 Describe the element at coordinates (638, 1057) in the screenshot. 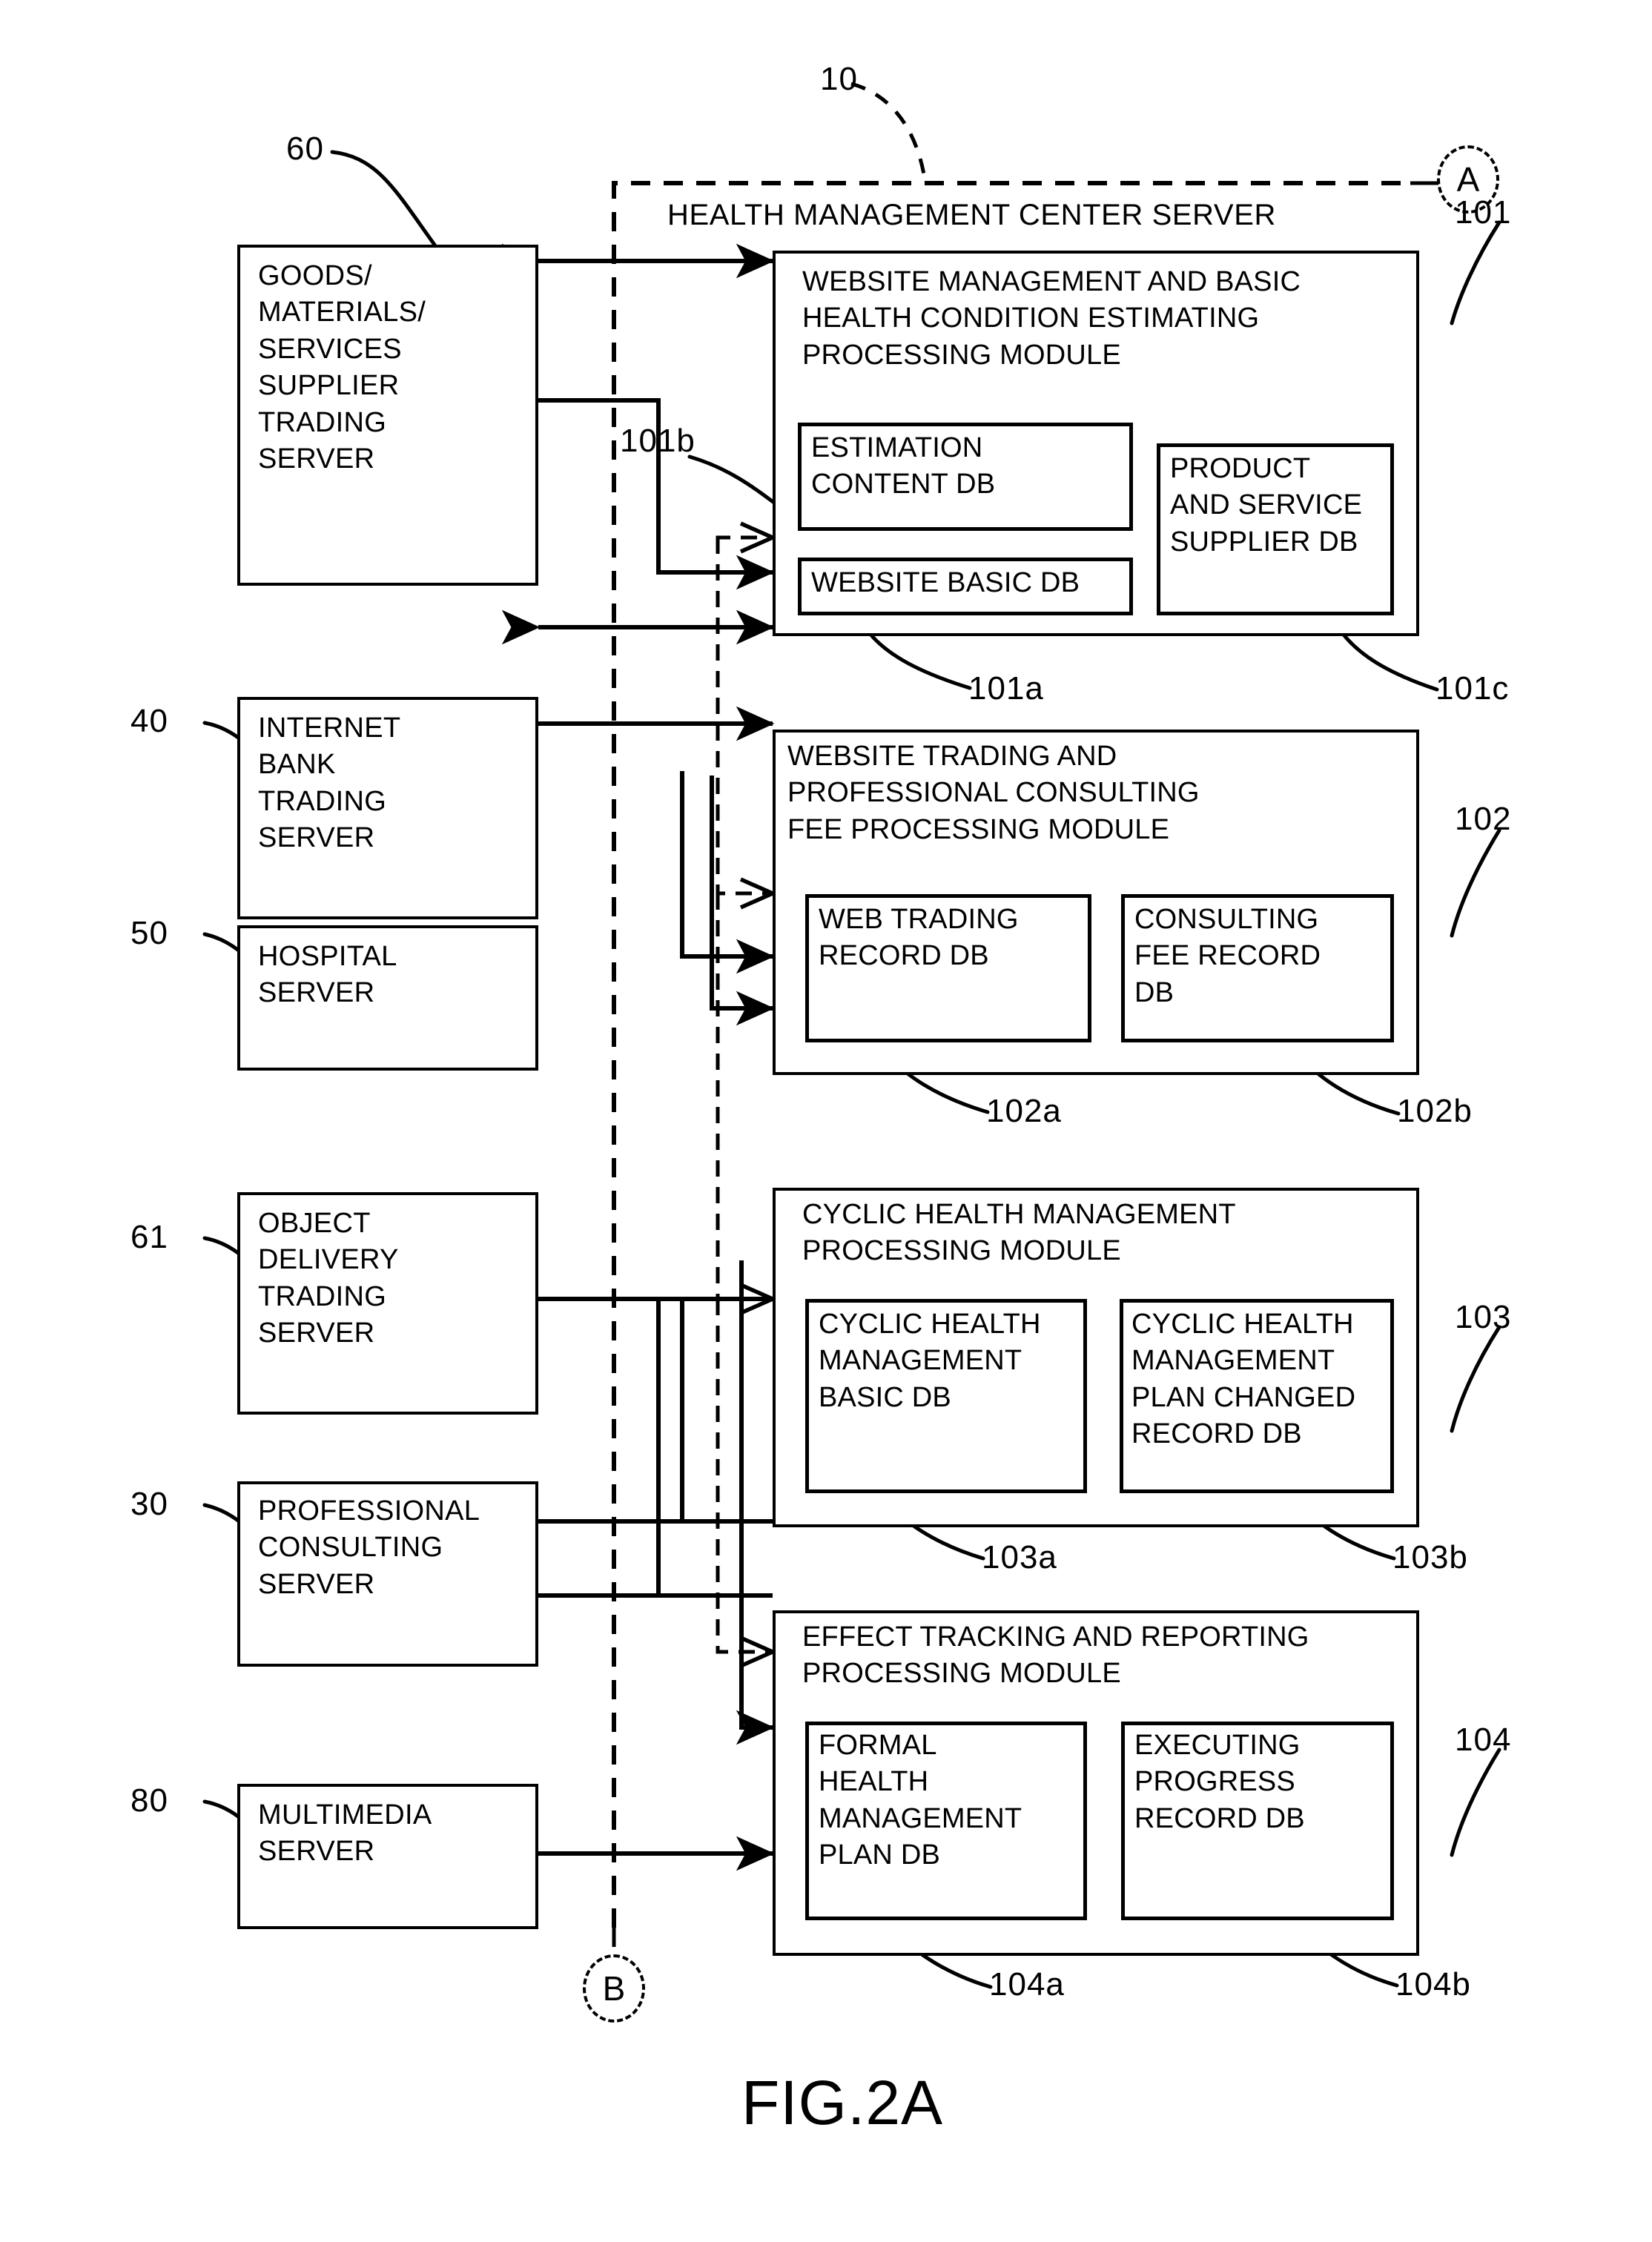

I see `signal-arrows` at that location.